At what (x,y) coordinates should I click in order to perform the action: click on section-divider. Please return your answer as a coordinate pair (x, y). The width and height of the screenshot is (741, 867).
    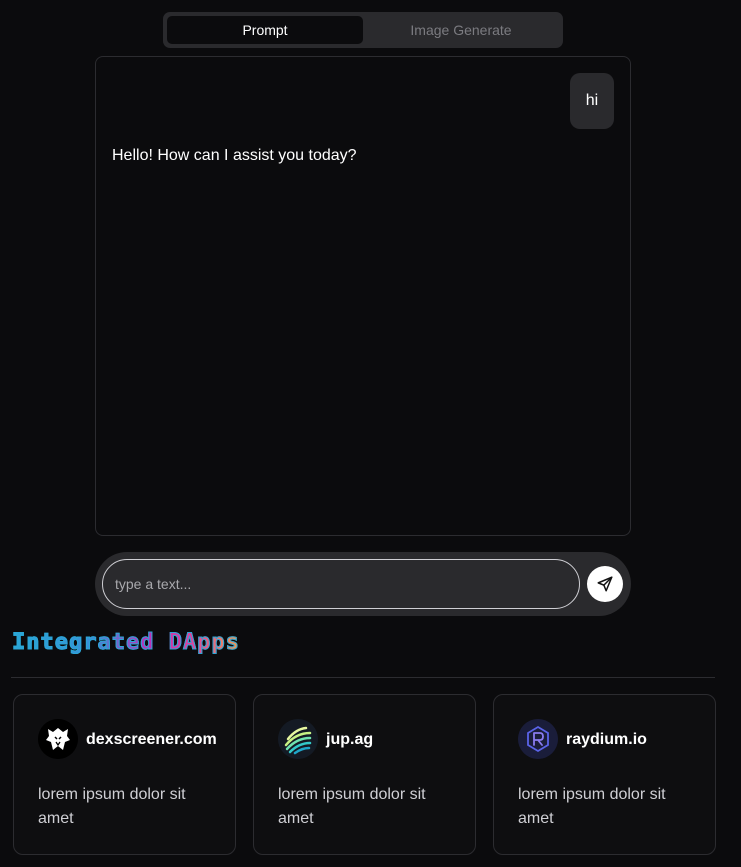
    Looking at the image, I should click on (363, 677).